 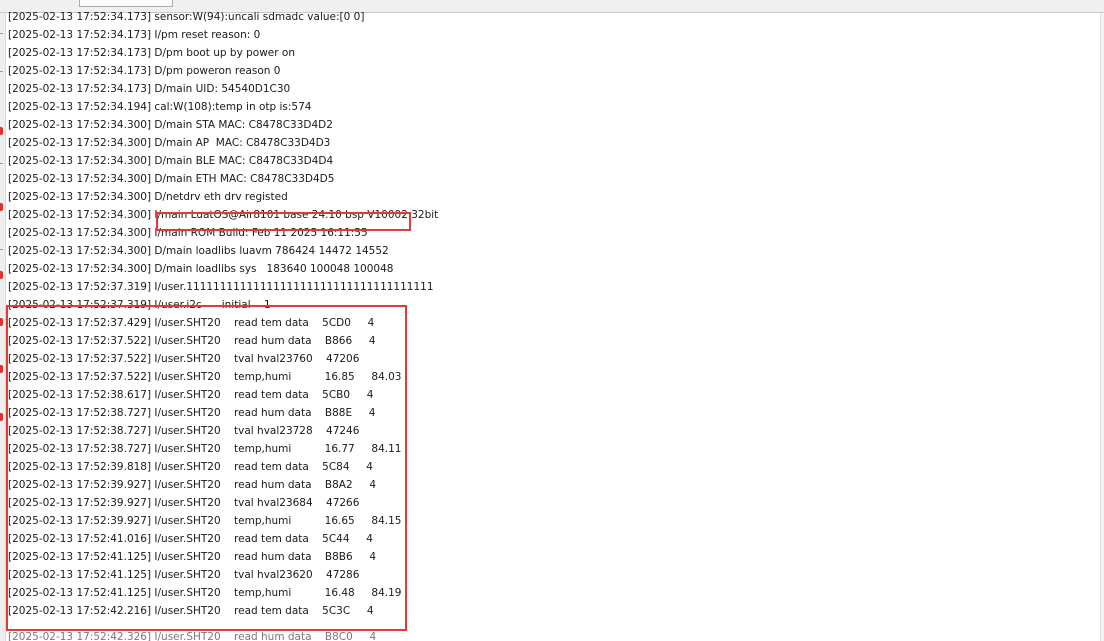 What do you see at coordinates (1102, 327) in the screenshot?
I see `scrollbar-edge` at bounding box center [1102, 327].